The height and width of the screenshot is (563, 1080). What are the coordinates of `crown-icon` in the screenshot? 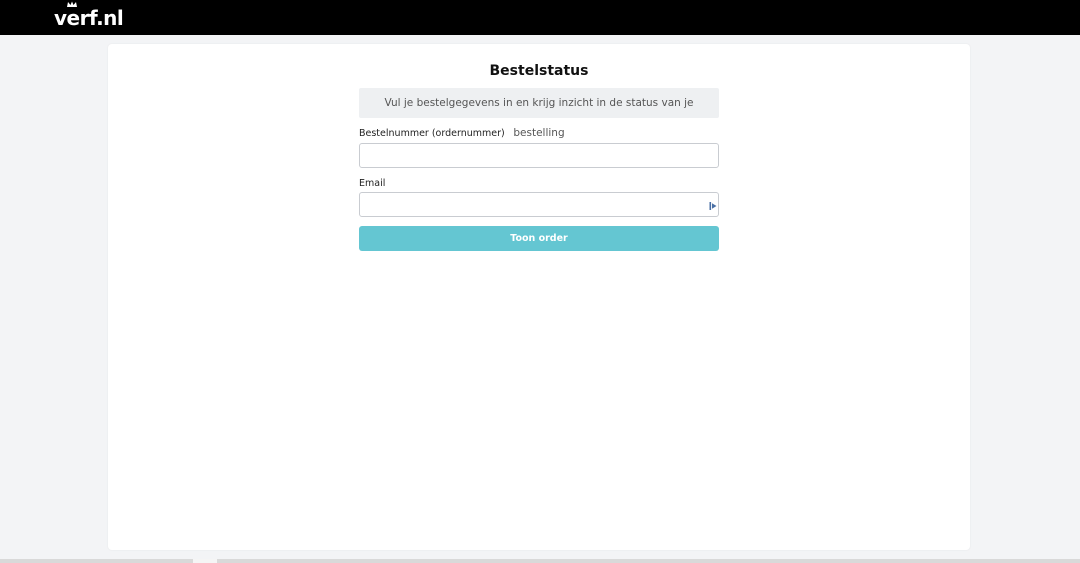 It's located at (72, 4).